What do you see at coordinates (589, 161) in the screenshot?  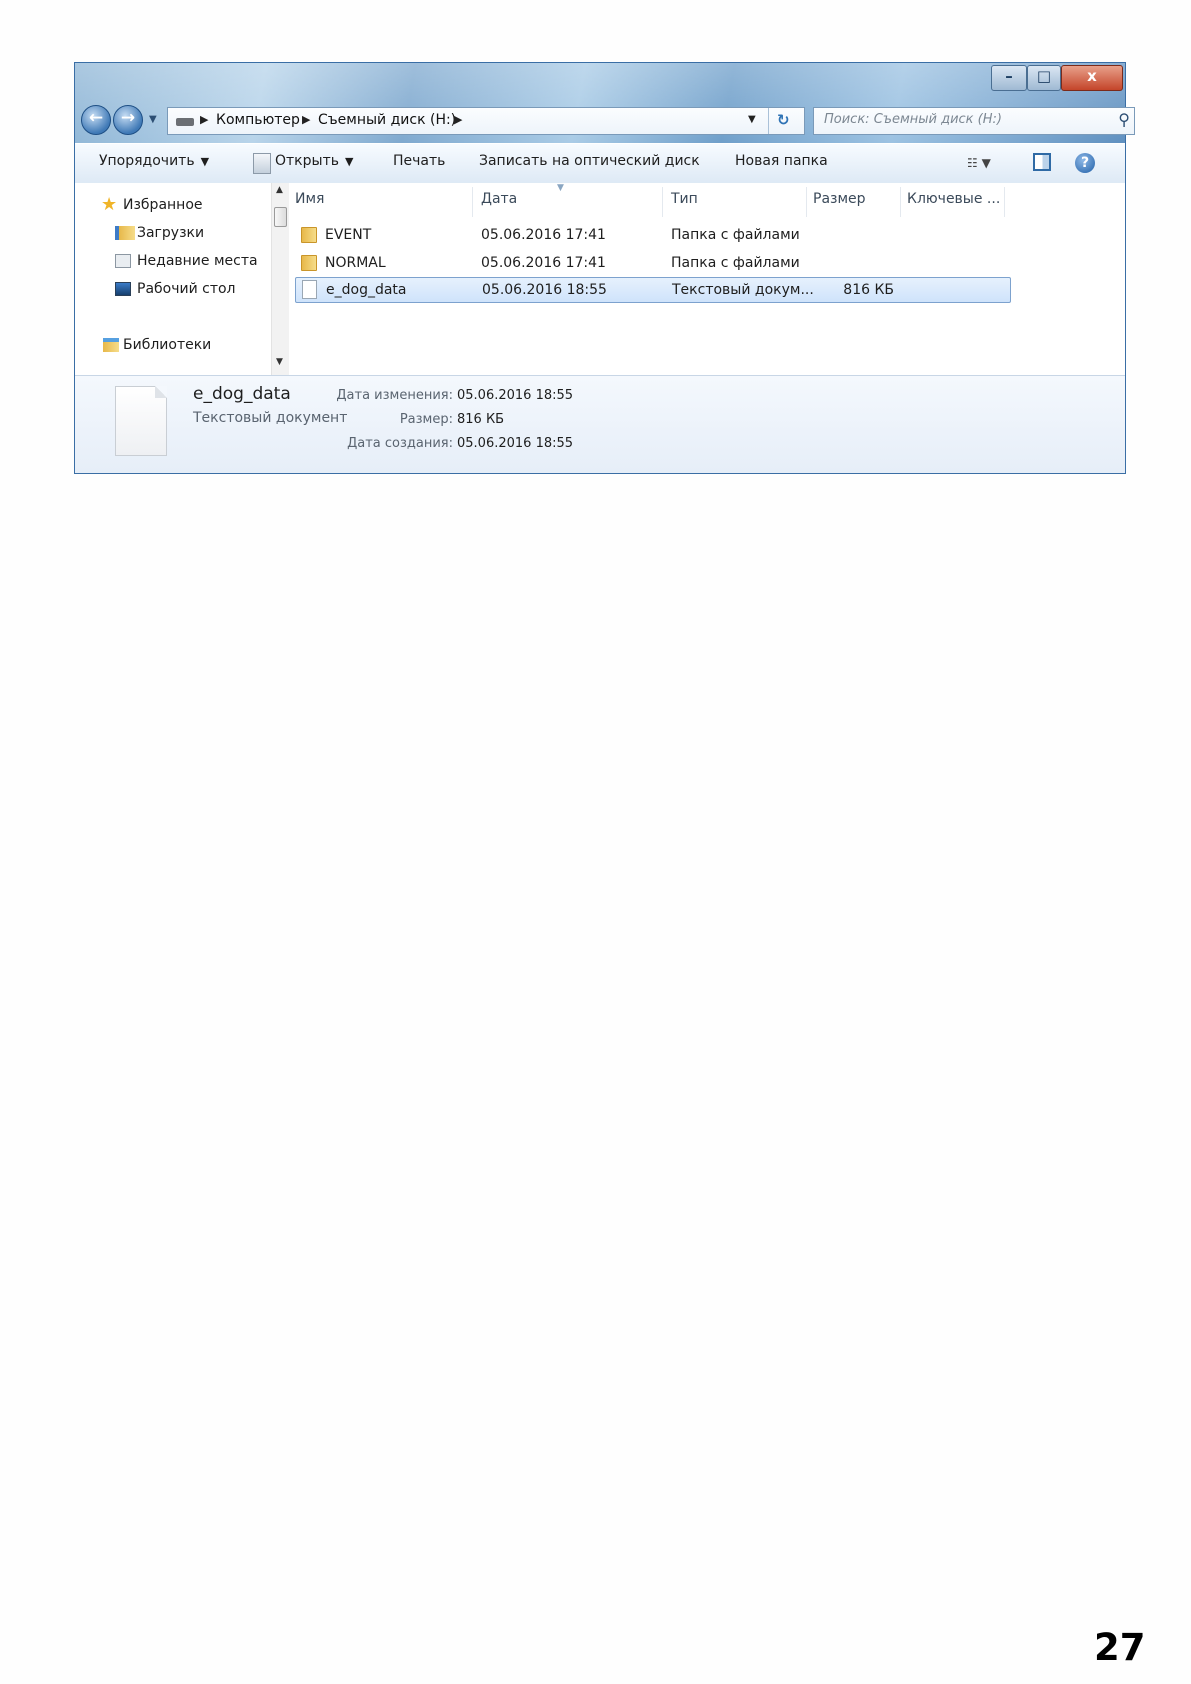 I see `burn-button: Записать на оптический диск` at bounding box center [589, 161].